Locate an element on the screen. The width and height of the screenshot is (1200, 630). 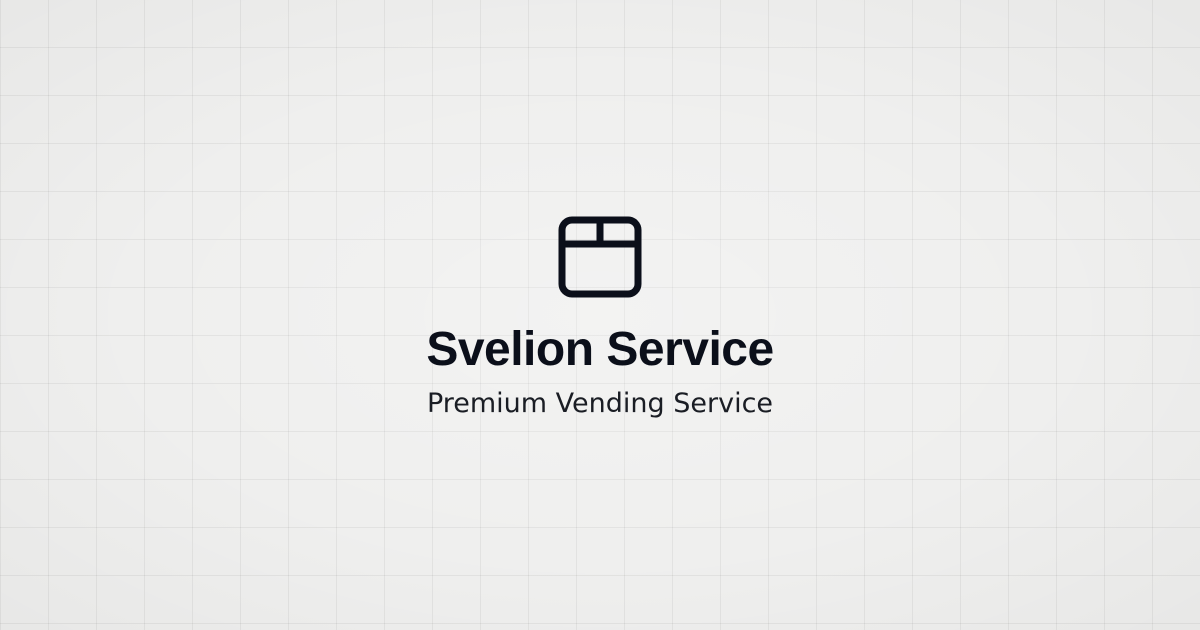
brand-tagline: Premium Vending Service is located at coordinates (600, 403).